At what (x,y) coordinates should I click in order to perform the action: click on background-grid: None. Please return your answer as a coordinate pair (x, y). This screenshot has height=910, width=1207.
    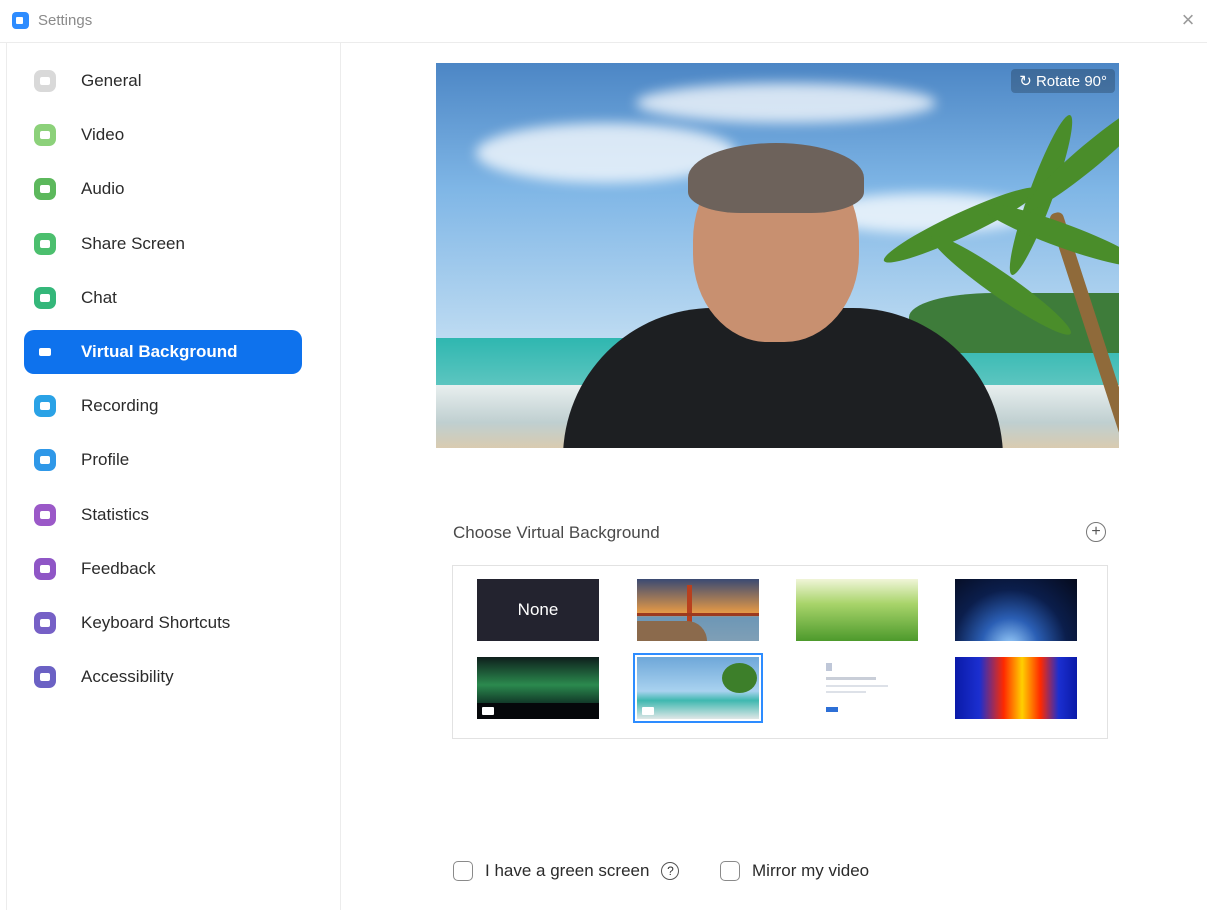
    Looking at the image, I should click on (780, 652).